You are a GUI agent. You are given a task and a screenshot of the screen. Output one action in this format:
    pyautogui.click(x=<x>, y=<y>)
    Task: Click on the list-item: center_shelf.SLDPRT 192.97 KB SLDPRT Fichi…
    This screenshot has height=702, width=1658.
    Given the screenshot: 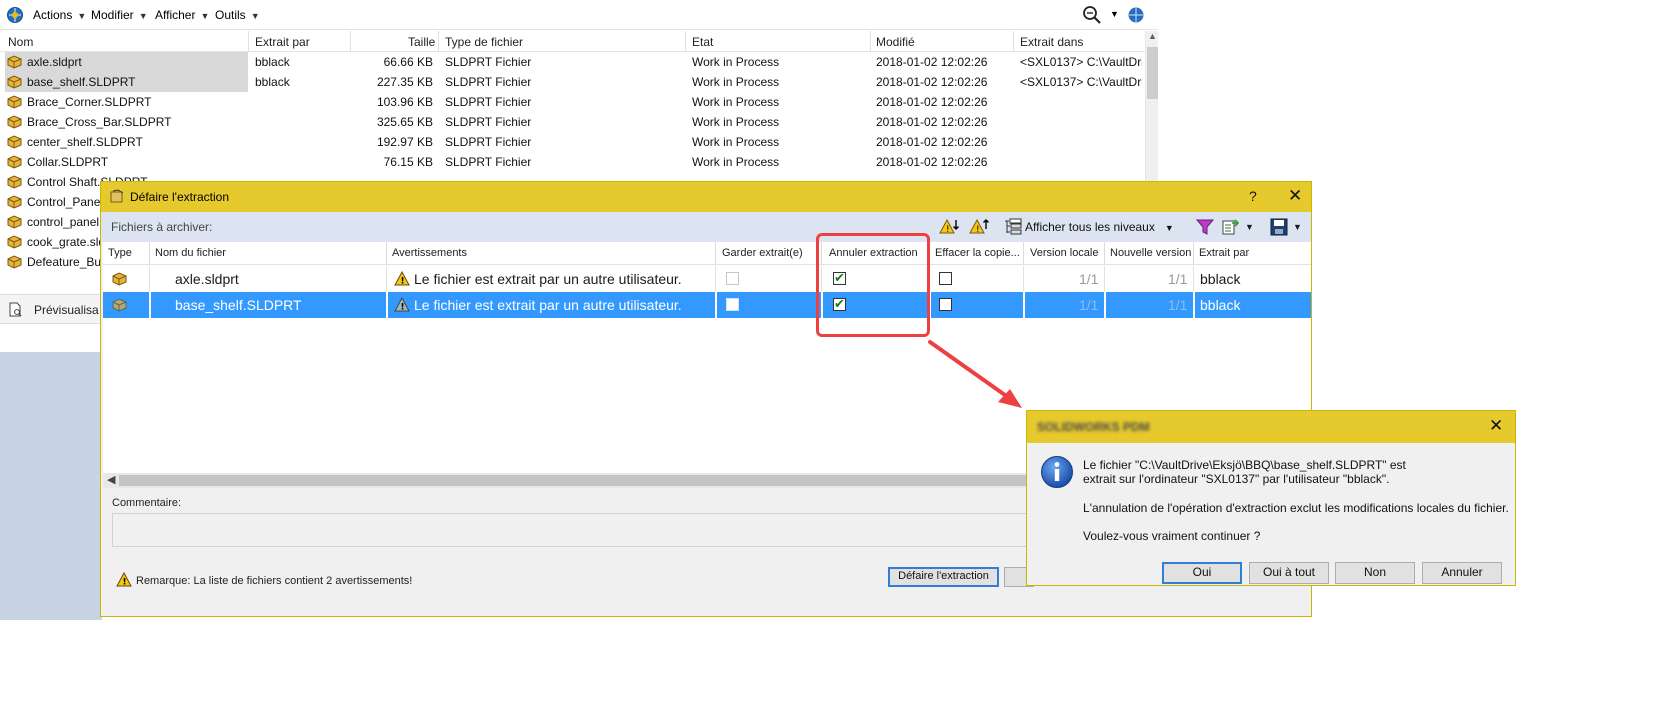 What is the action you would take?
    pyautogui.click(x=572, y=142)
    